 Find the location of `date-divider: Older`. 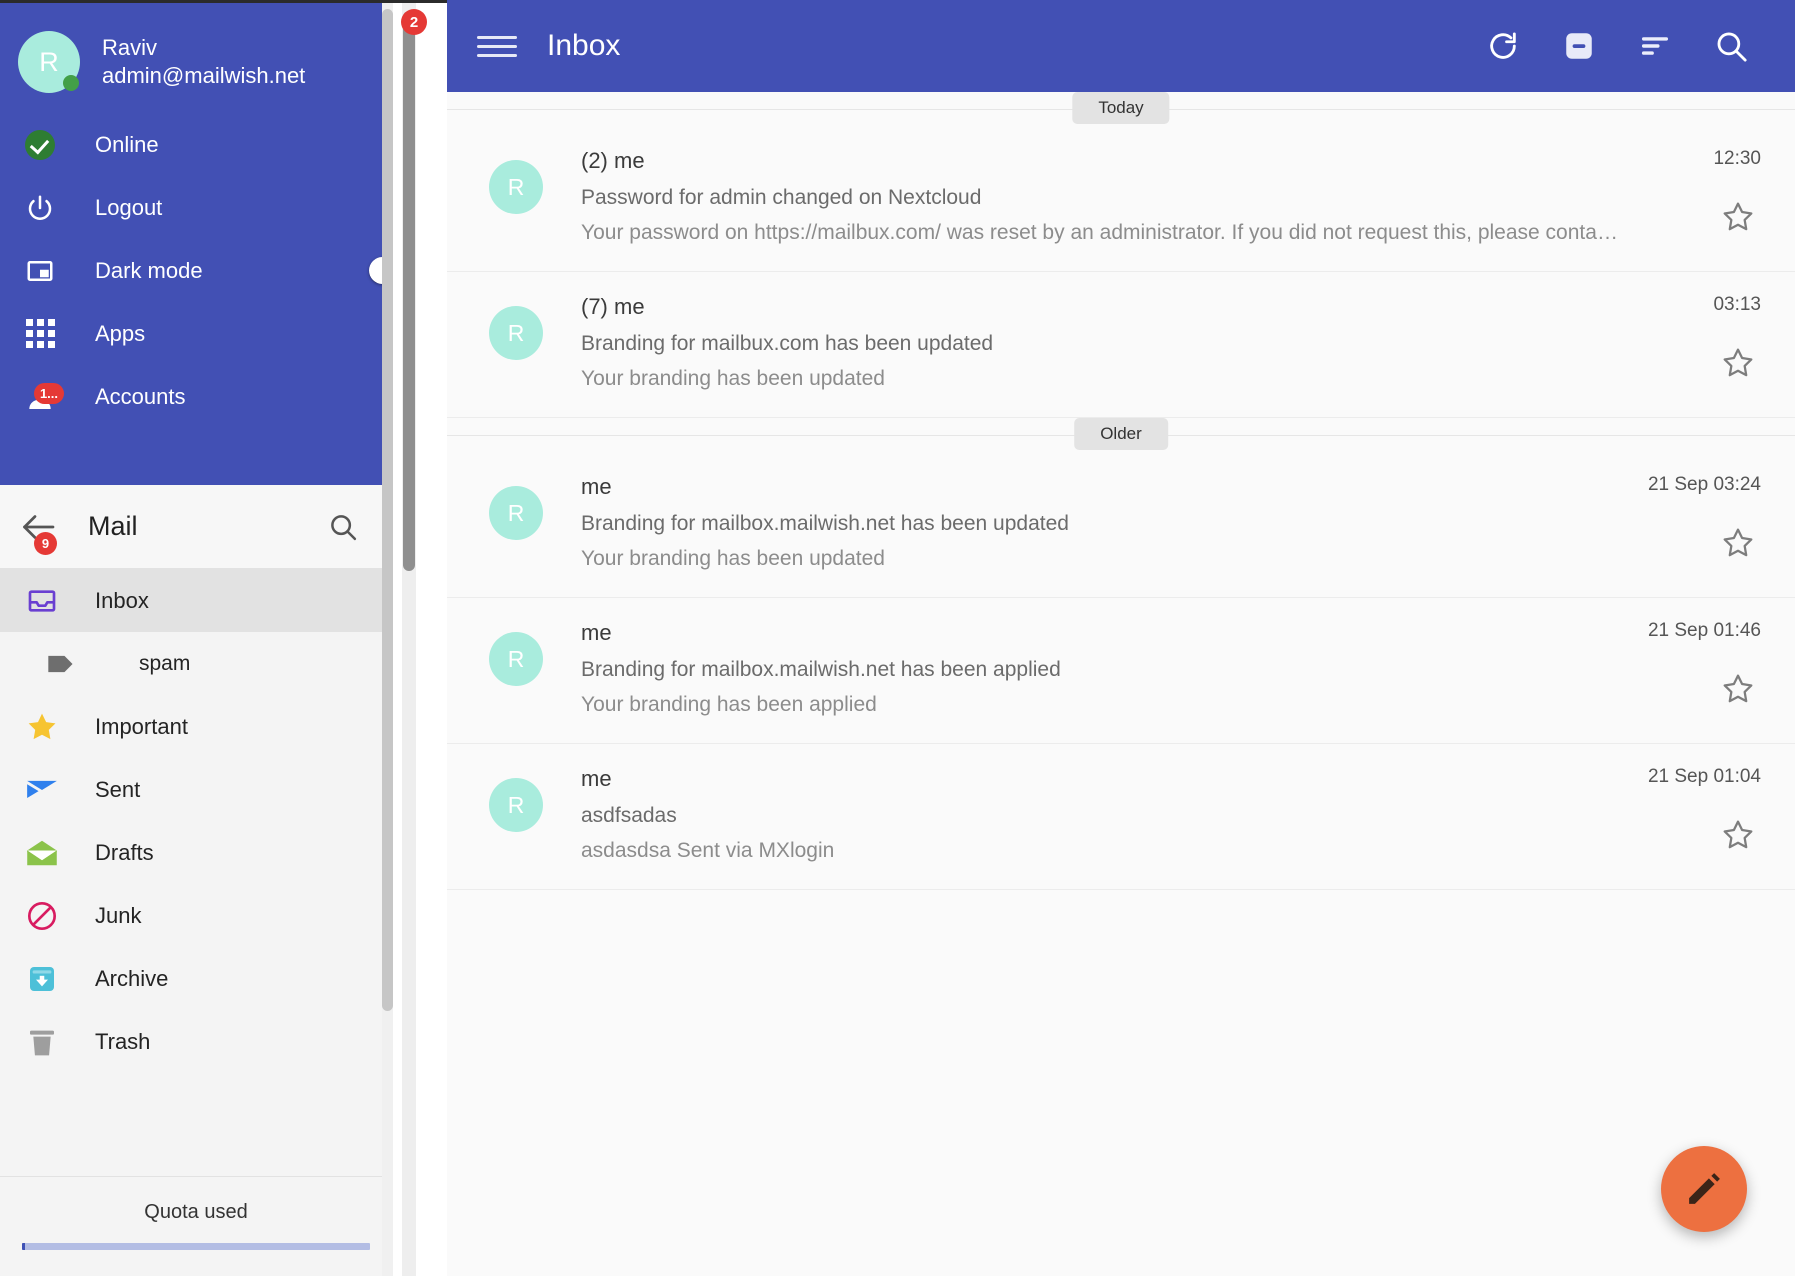

date-divider: Older is located at coordinates (1121, 435).